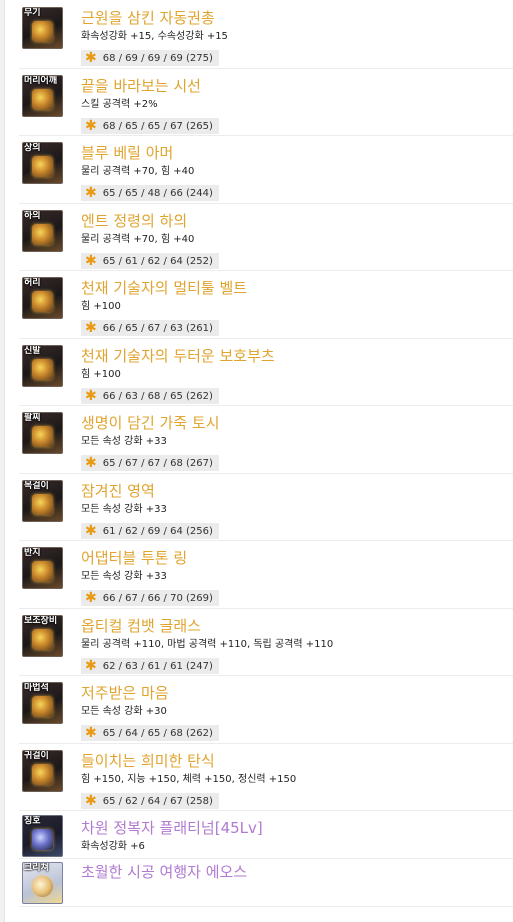 Image resolution: width=513 pixels, height=922 pixels. Describe the element at coordinates (32, 821) in the screenshot. I see `slot-label: 칭호` at that location.